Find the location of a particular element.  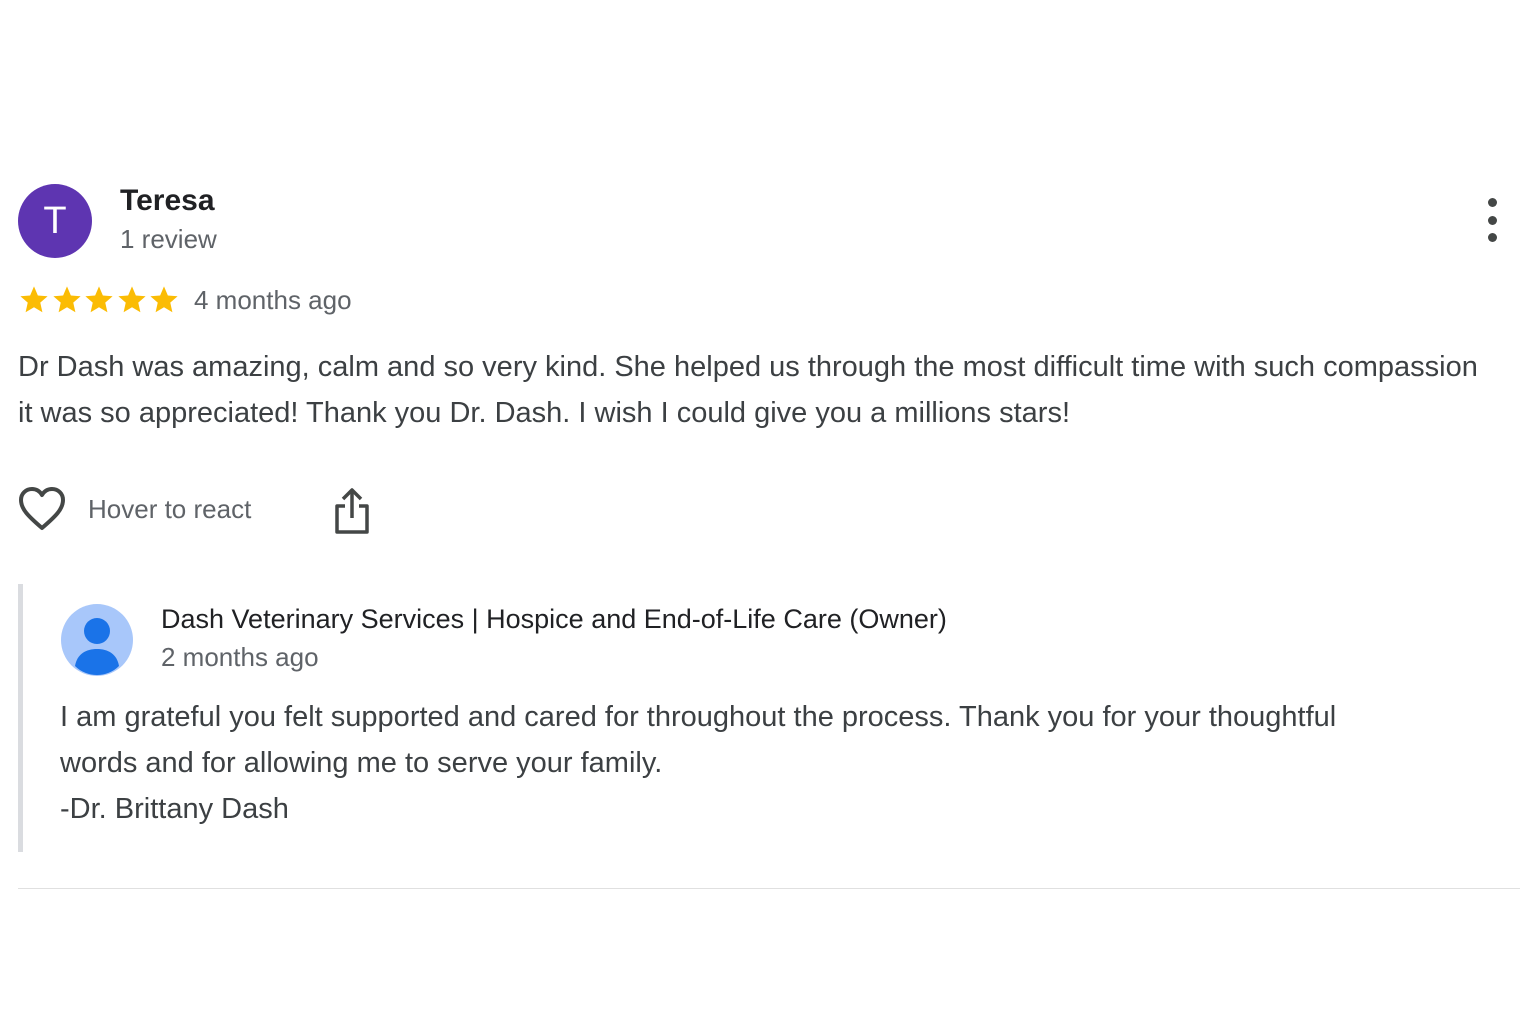

review-divider is located at coordinates (769, 888).